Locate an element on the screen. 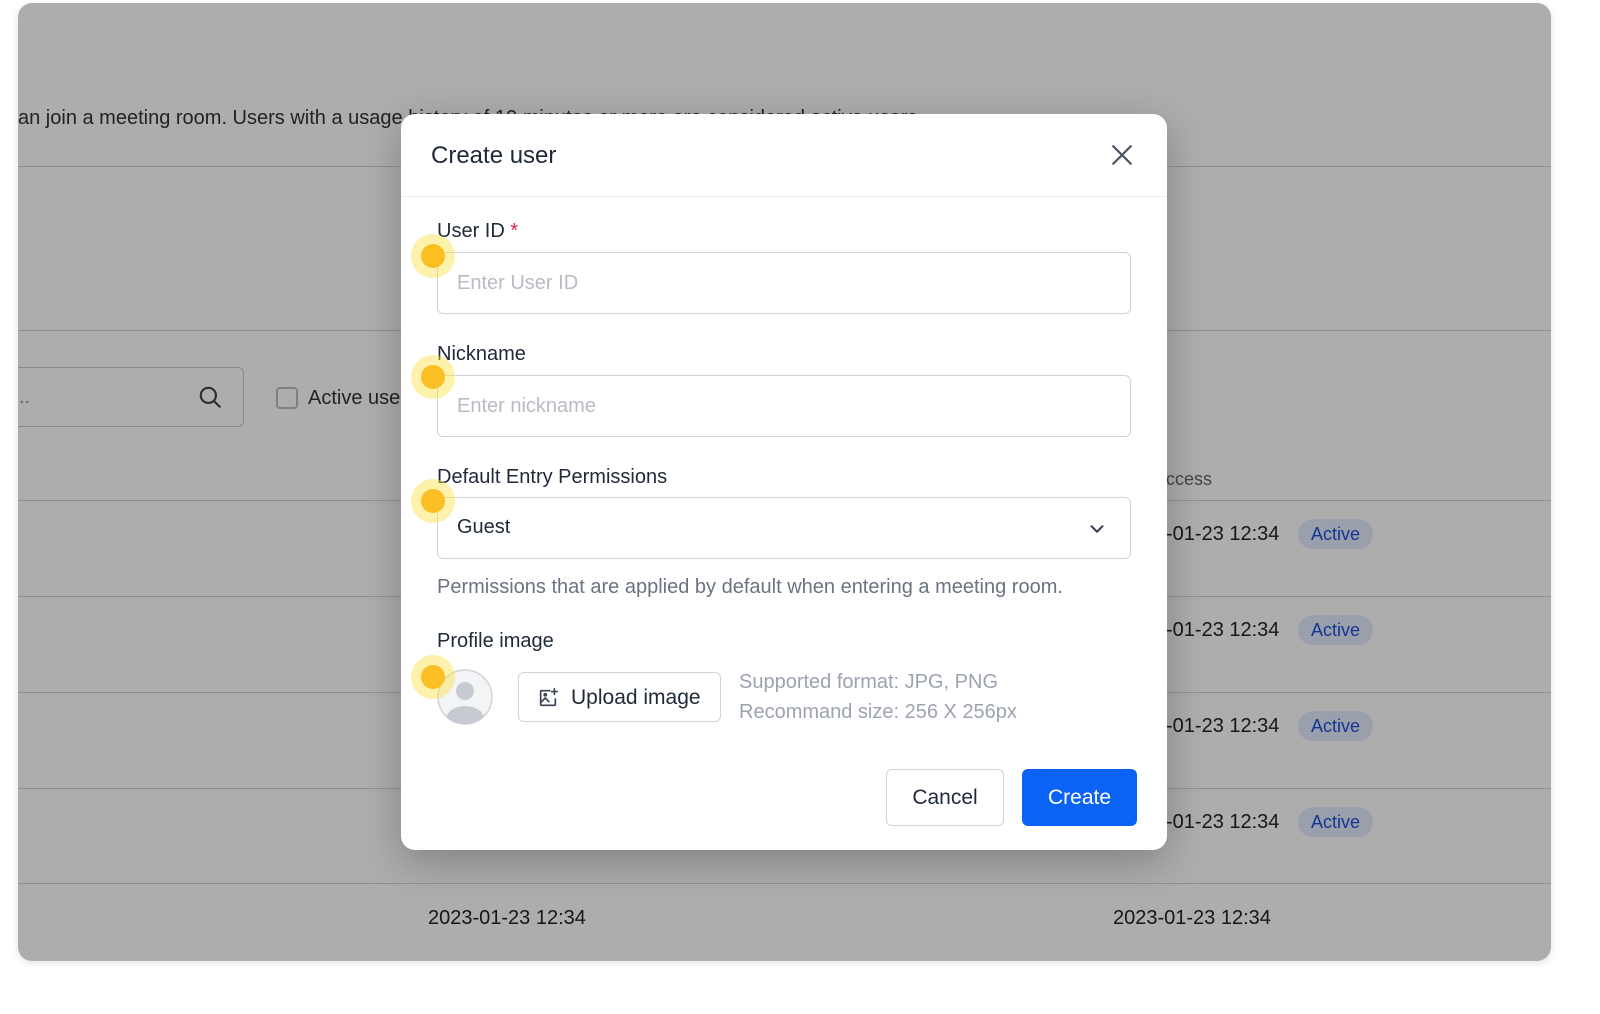  upload-image-label: Upload image is located at coordinates (636, 697).